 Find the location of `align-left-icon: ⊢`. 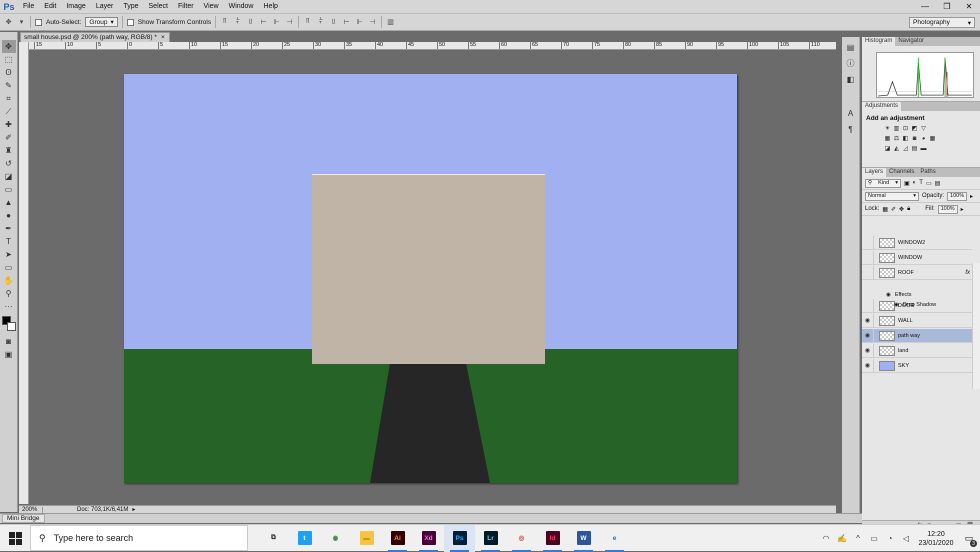

align-left-icon: ⊢ is located at coordinates (263, 22).